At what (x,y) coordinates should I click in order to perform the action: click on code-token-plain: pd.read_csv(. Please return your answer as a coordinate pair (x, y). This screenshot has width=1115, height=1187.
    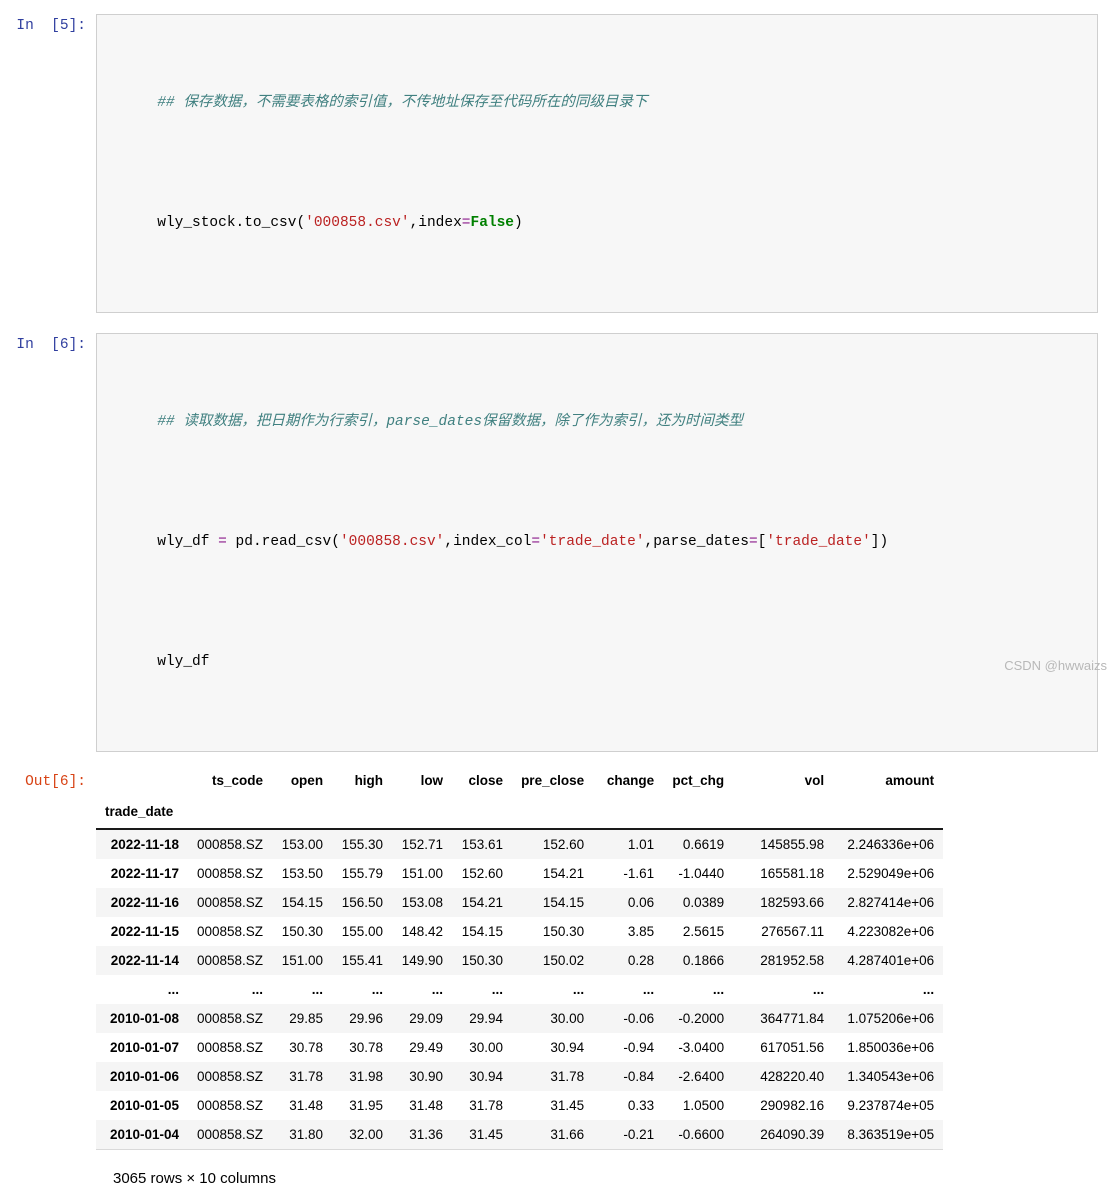
    Looking at the image, I should click on (283, 542).